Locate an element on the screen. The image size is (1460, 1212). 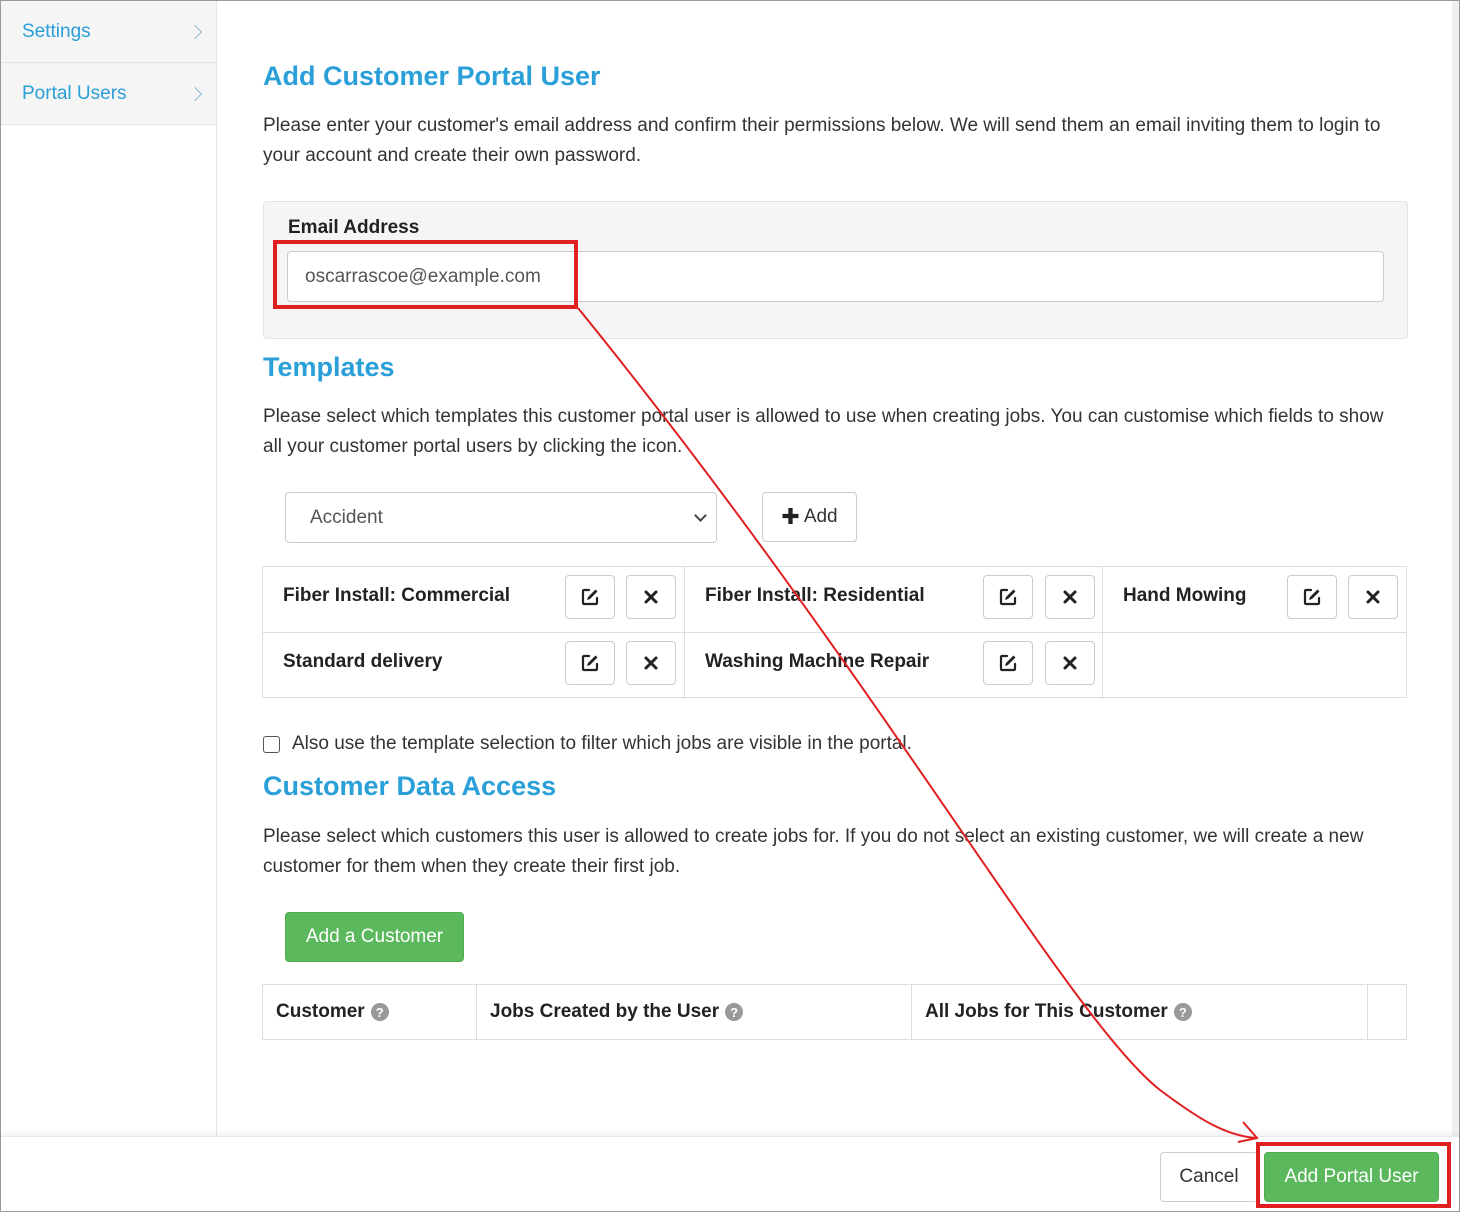
template-item: Washing Machine Repair is located at coordinates (894, 666).